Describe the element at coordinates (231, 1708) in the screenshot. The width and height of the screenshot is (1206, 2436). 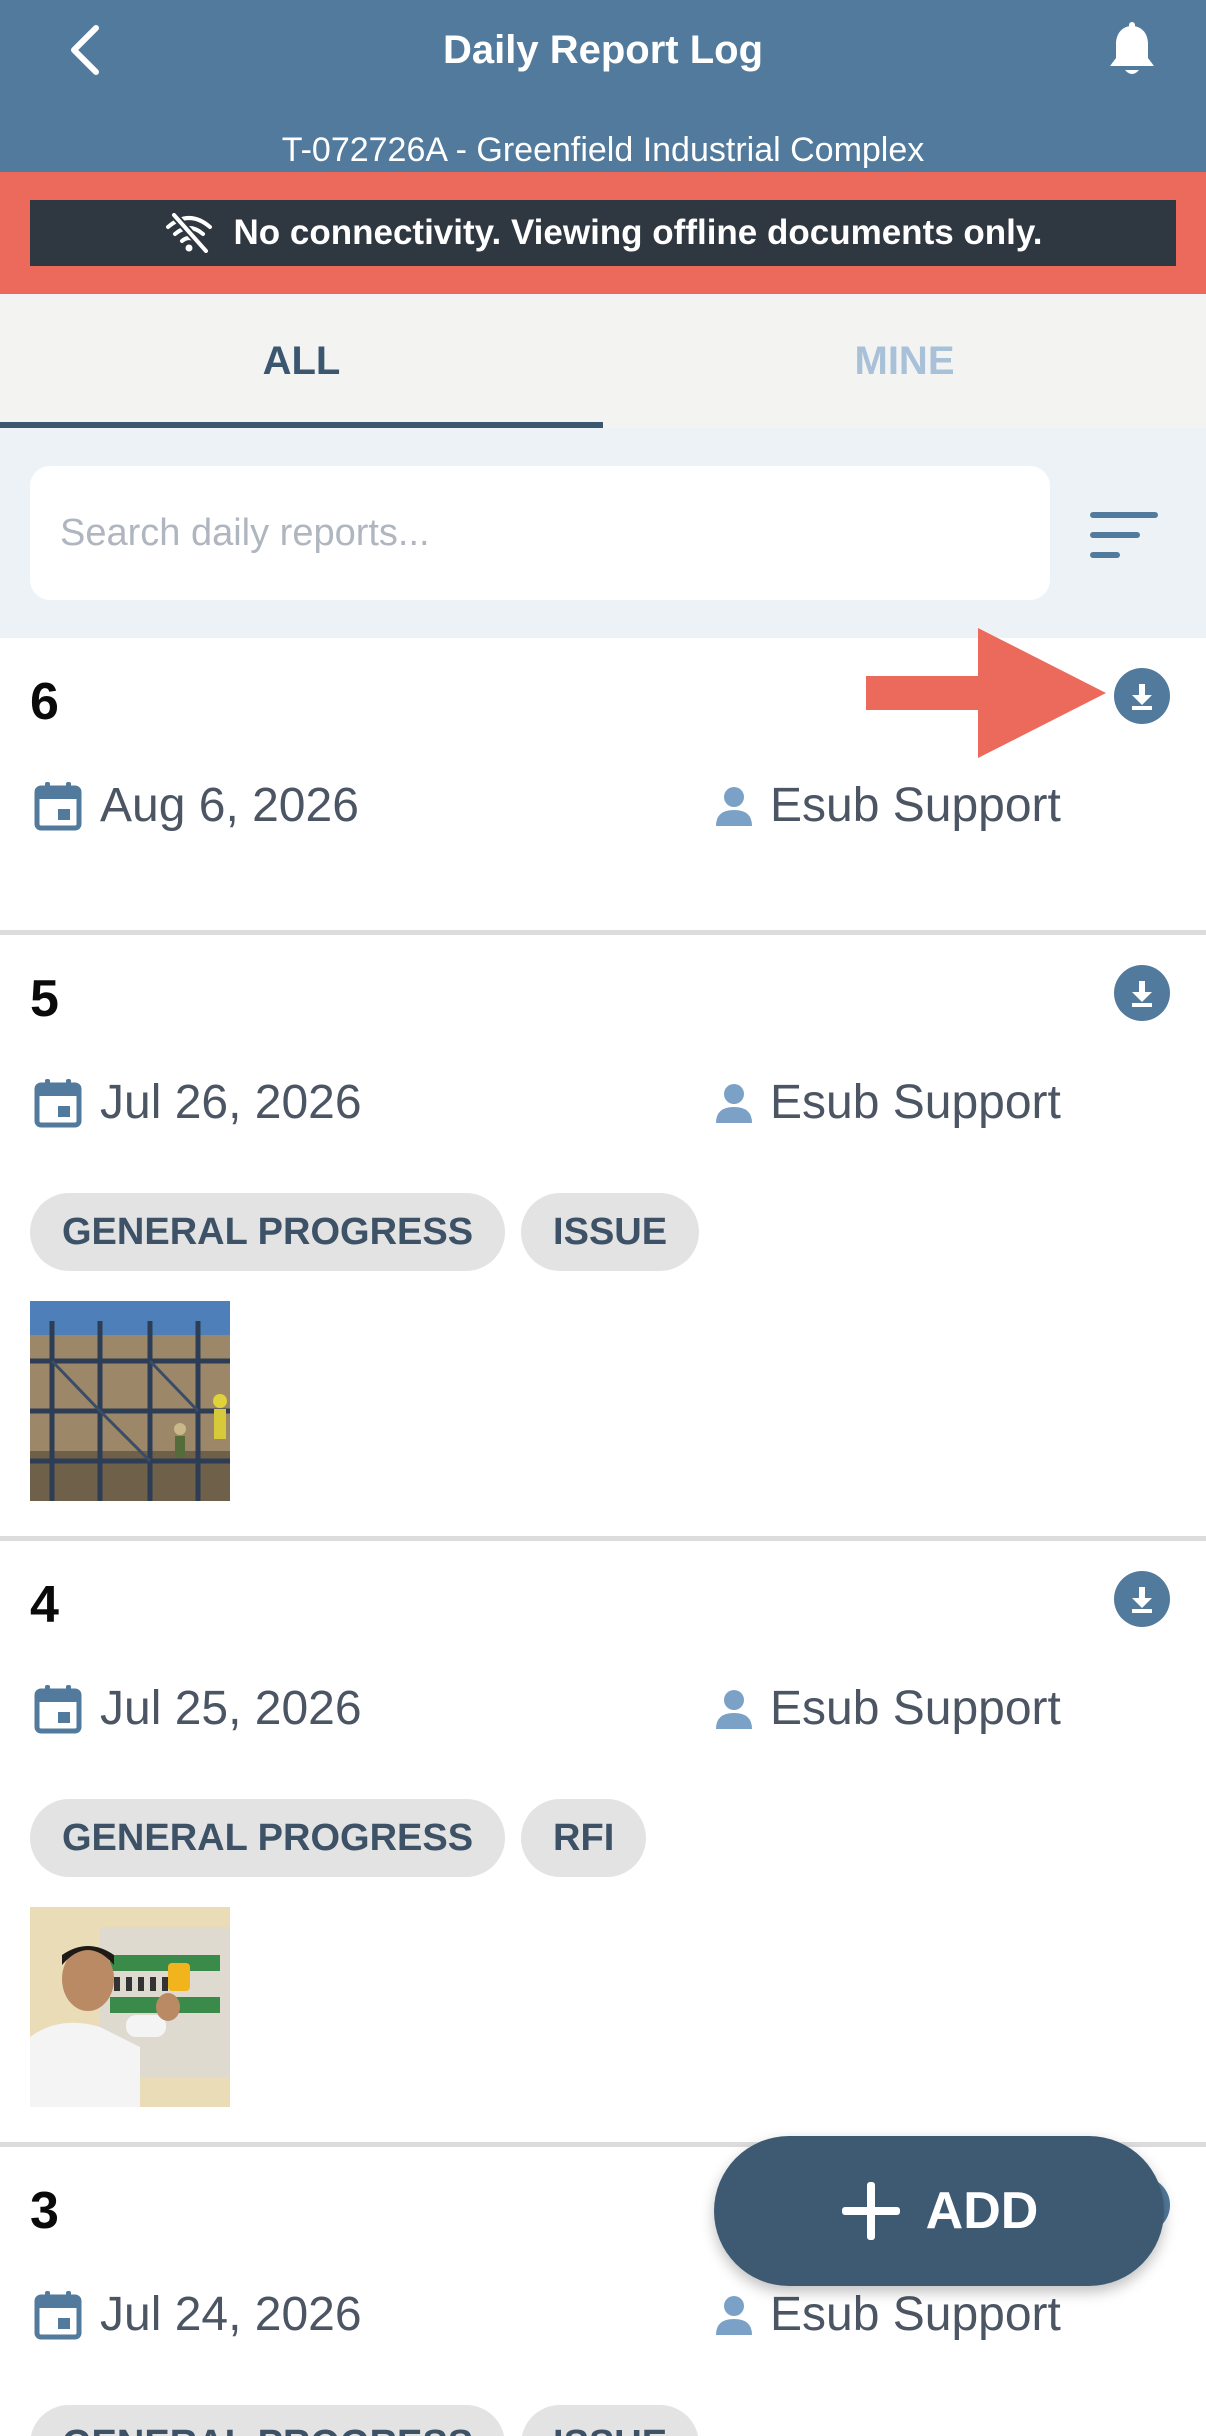
I see `report-date-text: Jul 25, 2026` at that location.